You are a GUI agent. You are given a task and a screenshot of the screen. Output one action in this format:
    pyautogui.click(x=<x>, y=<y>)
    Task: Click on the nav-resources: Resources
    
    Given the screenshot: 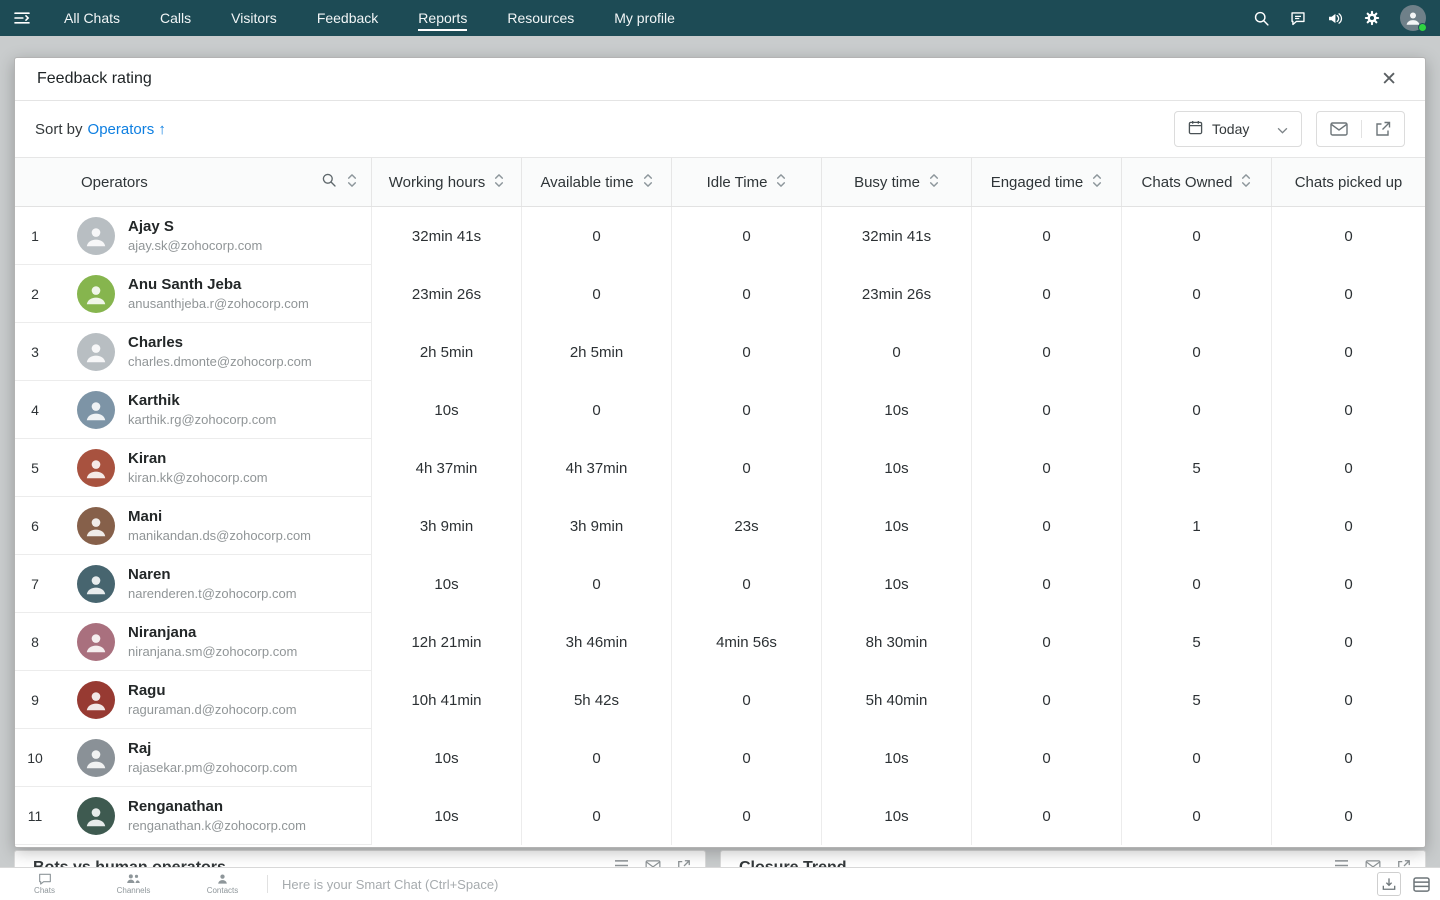 What is the action you would take?
    pyautogui.click(x=540, y=18)
    